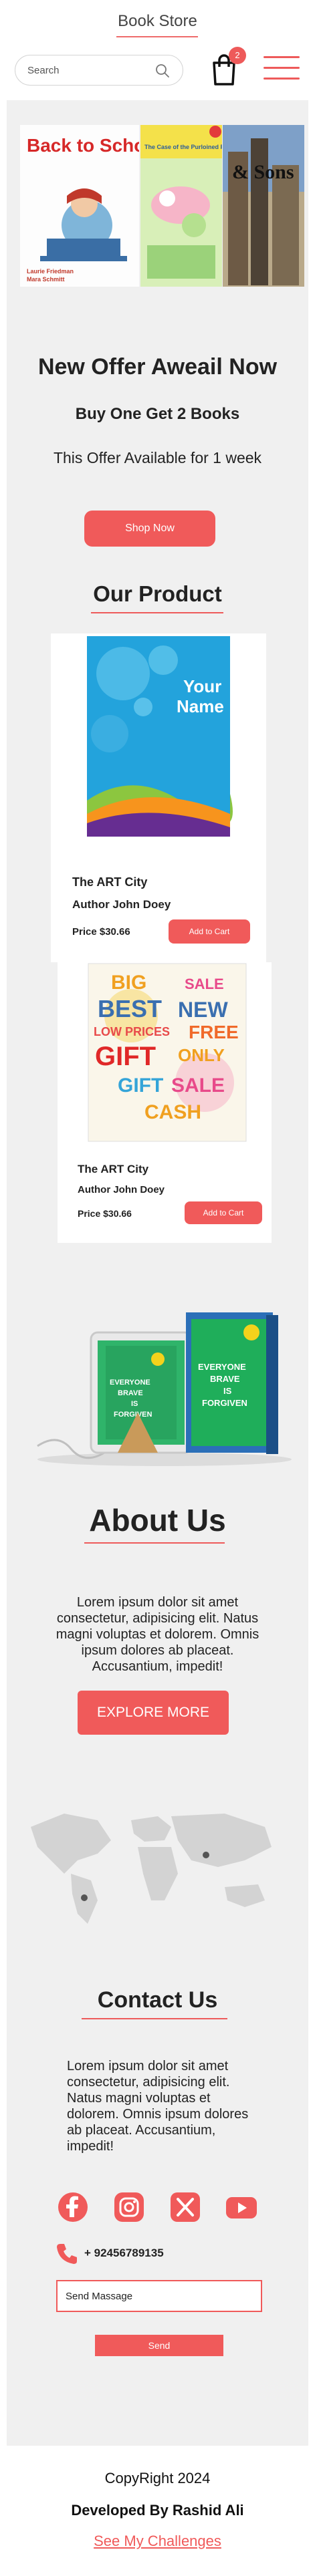 The width and height of the screenshot is (315, 2576). What do you see at coordinates (130, 1383) in the screenshot?
I see `tablet-title-line-1: EVERYONE` at bounding box center [130, 1383].